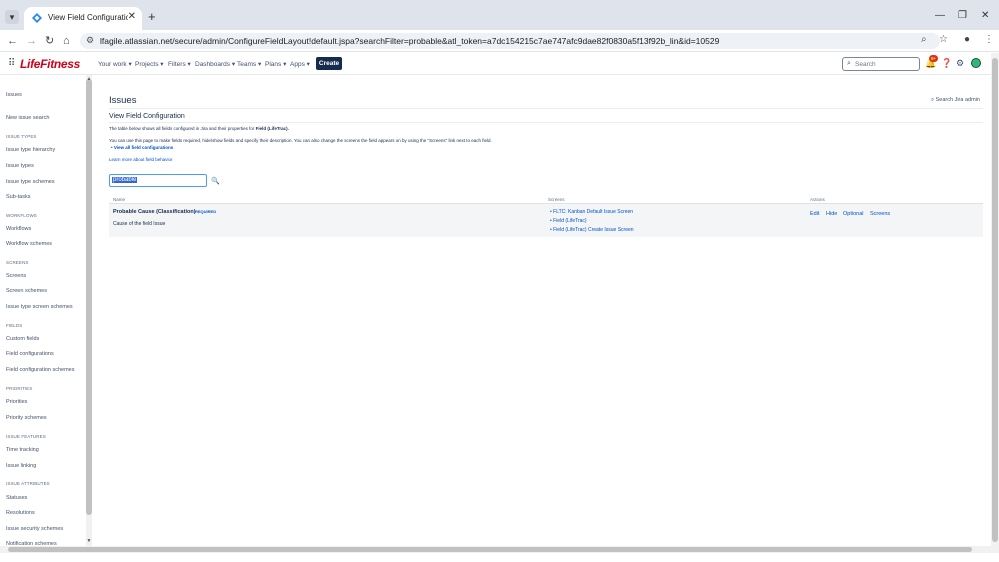 Image resolution: width=999 pixels, height=562 pixels. Describe the element at coordinates (490, 549) in the screenshot. I see `page-horizontal-scroll-thumb` at that location.